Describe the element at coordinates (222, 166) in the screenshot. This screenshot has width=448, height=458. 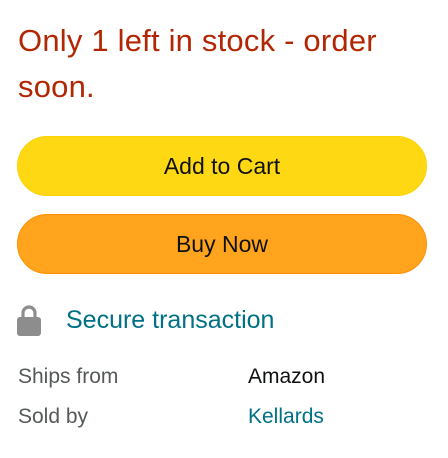
I see `add-to-cart-button: Add to Cart` at that location.